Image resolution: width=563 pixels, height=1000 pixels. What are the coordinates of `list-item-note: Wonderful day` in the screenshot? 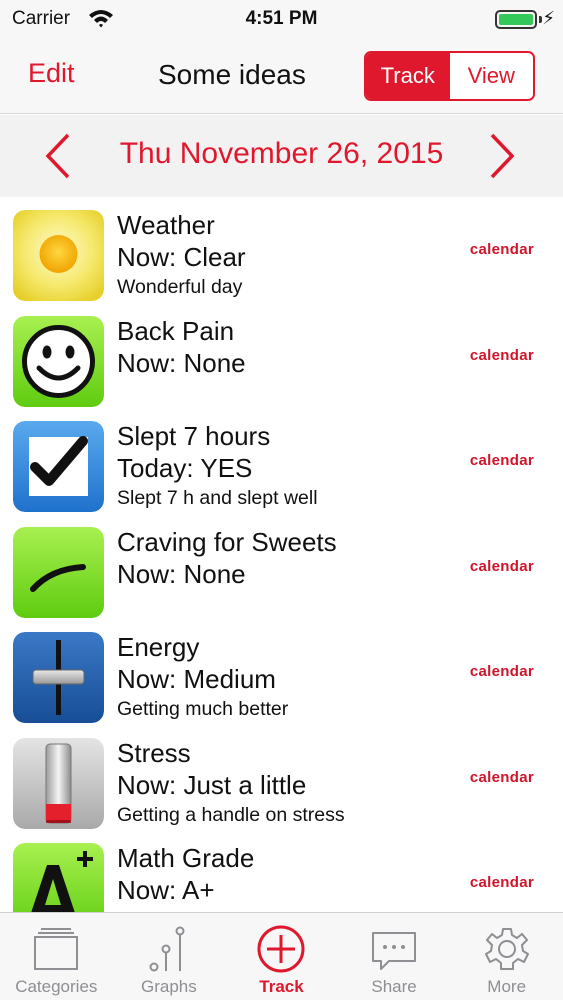 It's located at (180, 287).